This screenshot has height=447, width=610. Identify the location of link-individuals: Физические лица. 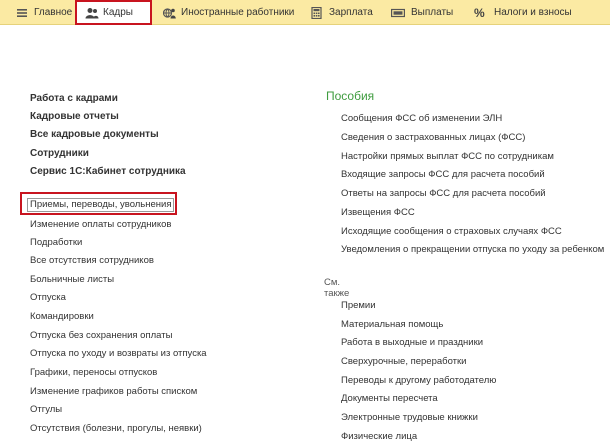
(379, 437).